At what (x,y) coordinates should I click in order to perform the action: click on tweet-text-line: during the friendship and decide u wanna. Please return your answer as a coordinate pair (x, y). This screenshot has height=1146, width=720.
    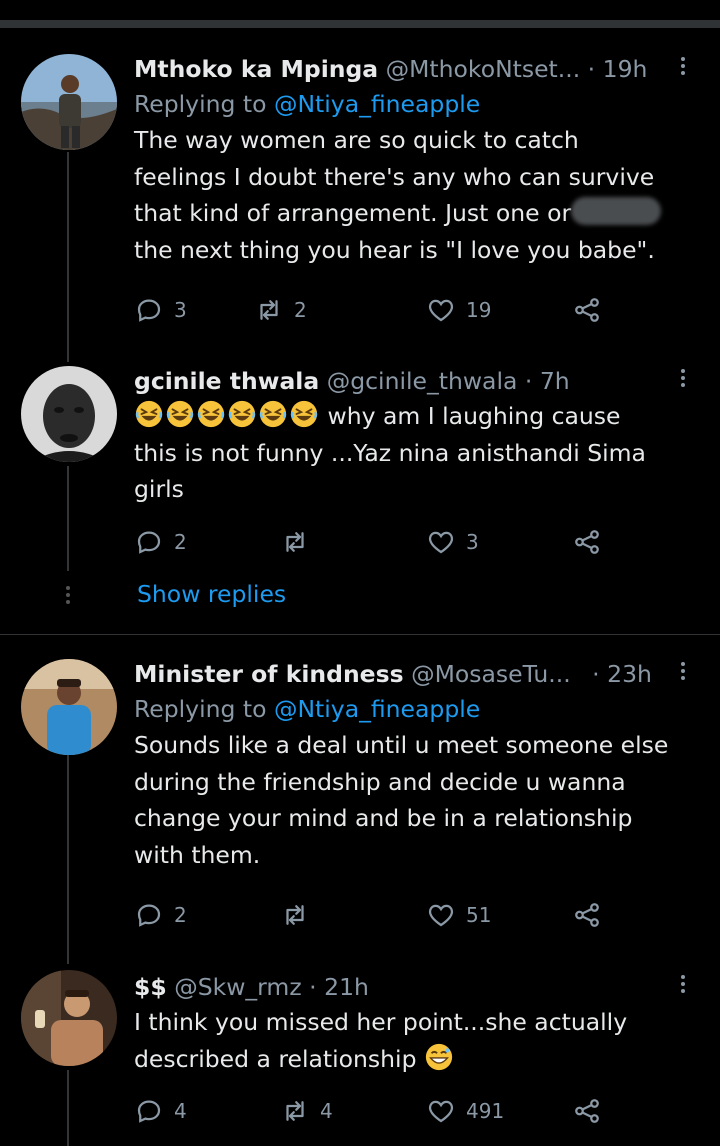
    Looking at the image, I should click on (380, 781).